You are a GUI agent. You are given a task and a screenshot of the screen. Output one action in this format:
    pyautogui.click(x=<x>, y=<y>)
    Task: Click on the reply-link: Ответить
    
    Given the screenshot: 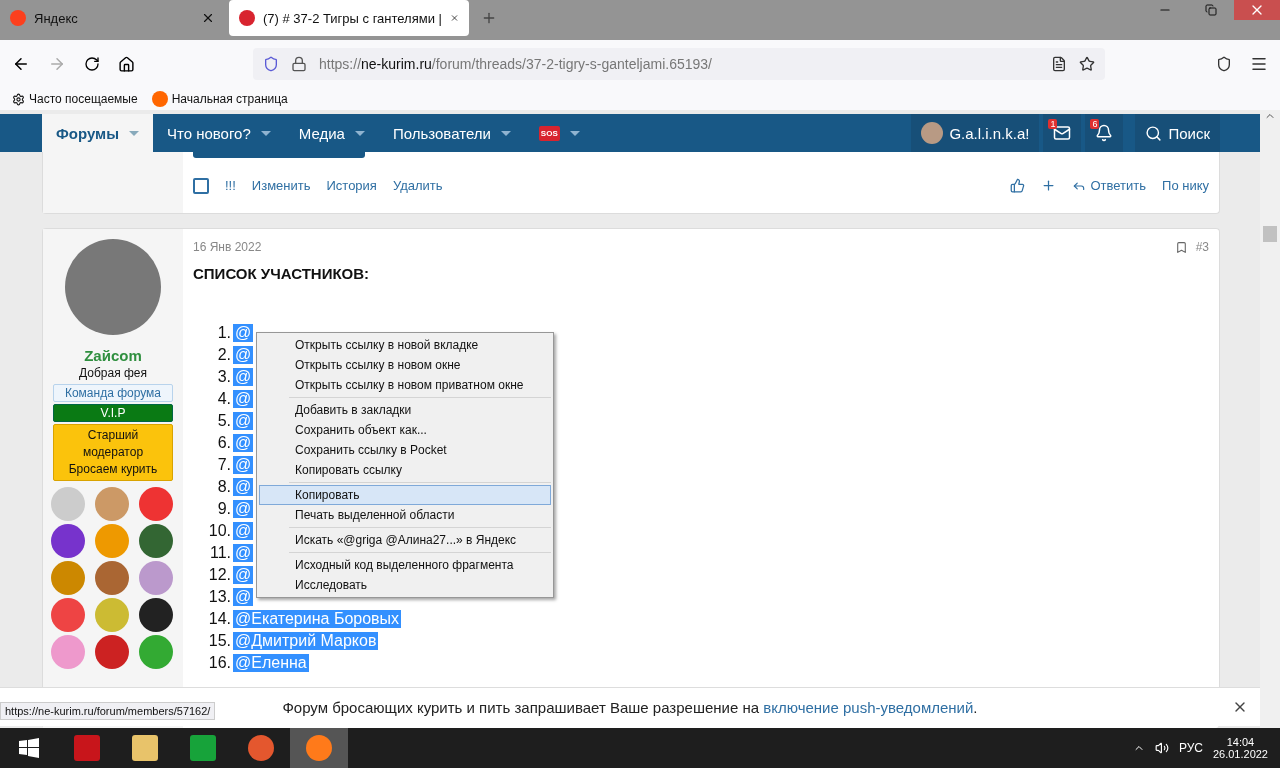 What is the action you would take?
    pyautogui.click(x=1109, y=185)
    